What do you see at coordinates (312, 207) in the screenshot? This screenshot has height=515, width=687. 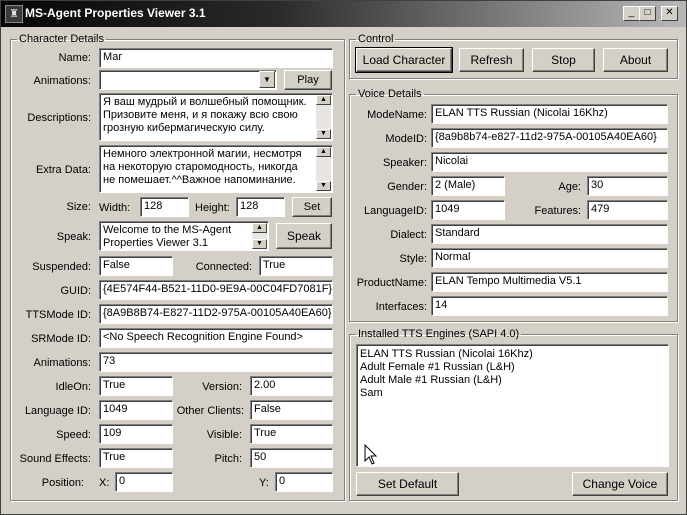 I see `set-size-button: Set` at bounding box center [312, 207].